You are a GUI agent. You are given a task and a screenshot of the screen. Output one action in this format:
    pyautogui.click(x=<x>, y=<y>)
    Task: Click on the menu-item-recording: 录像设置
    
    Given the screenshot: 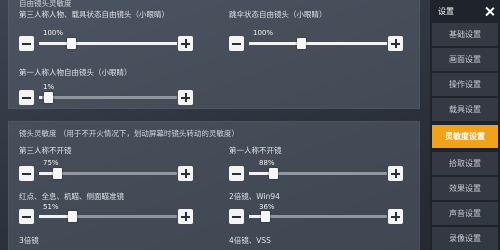 What is the action you would take?
    pyautogui.click(x=465, y=238)
    